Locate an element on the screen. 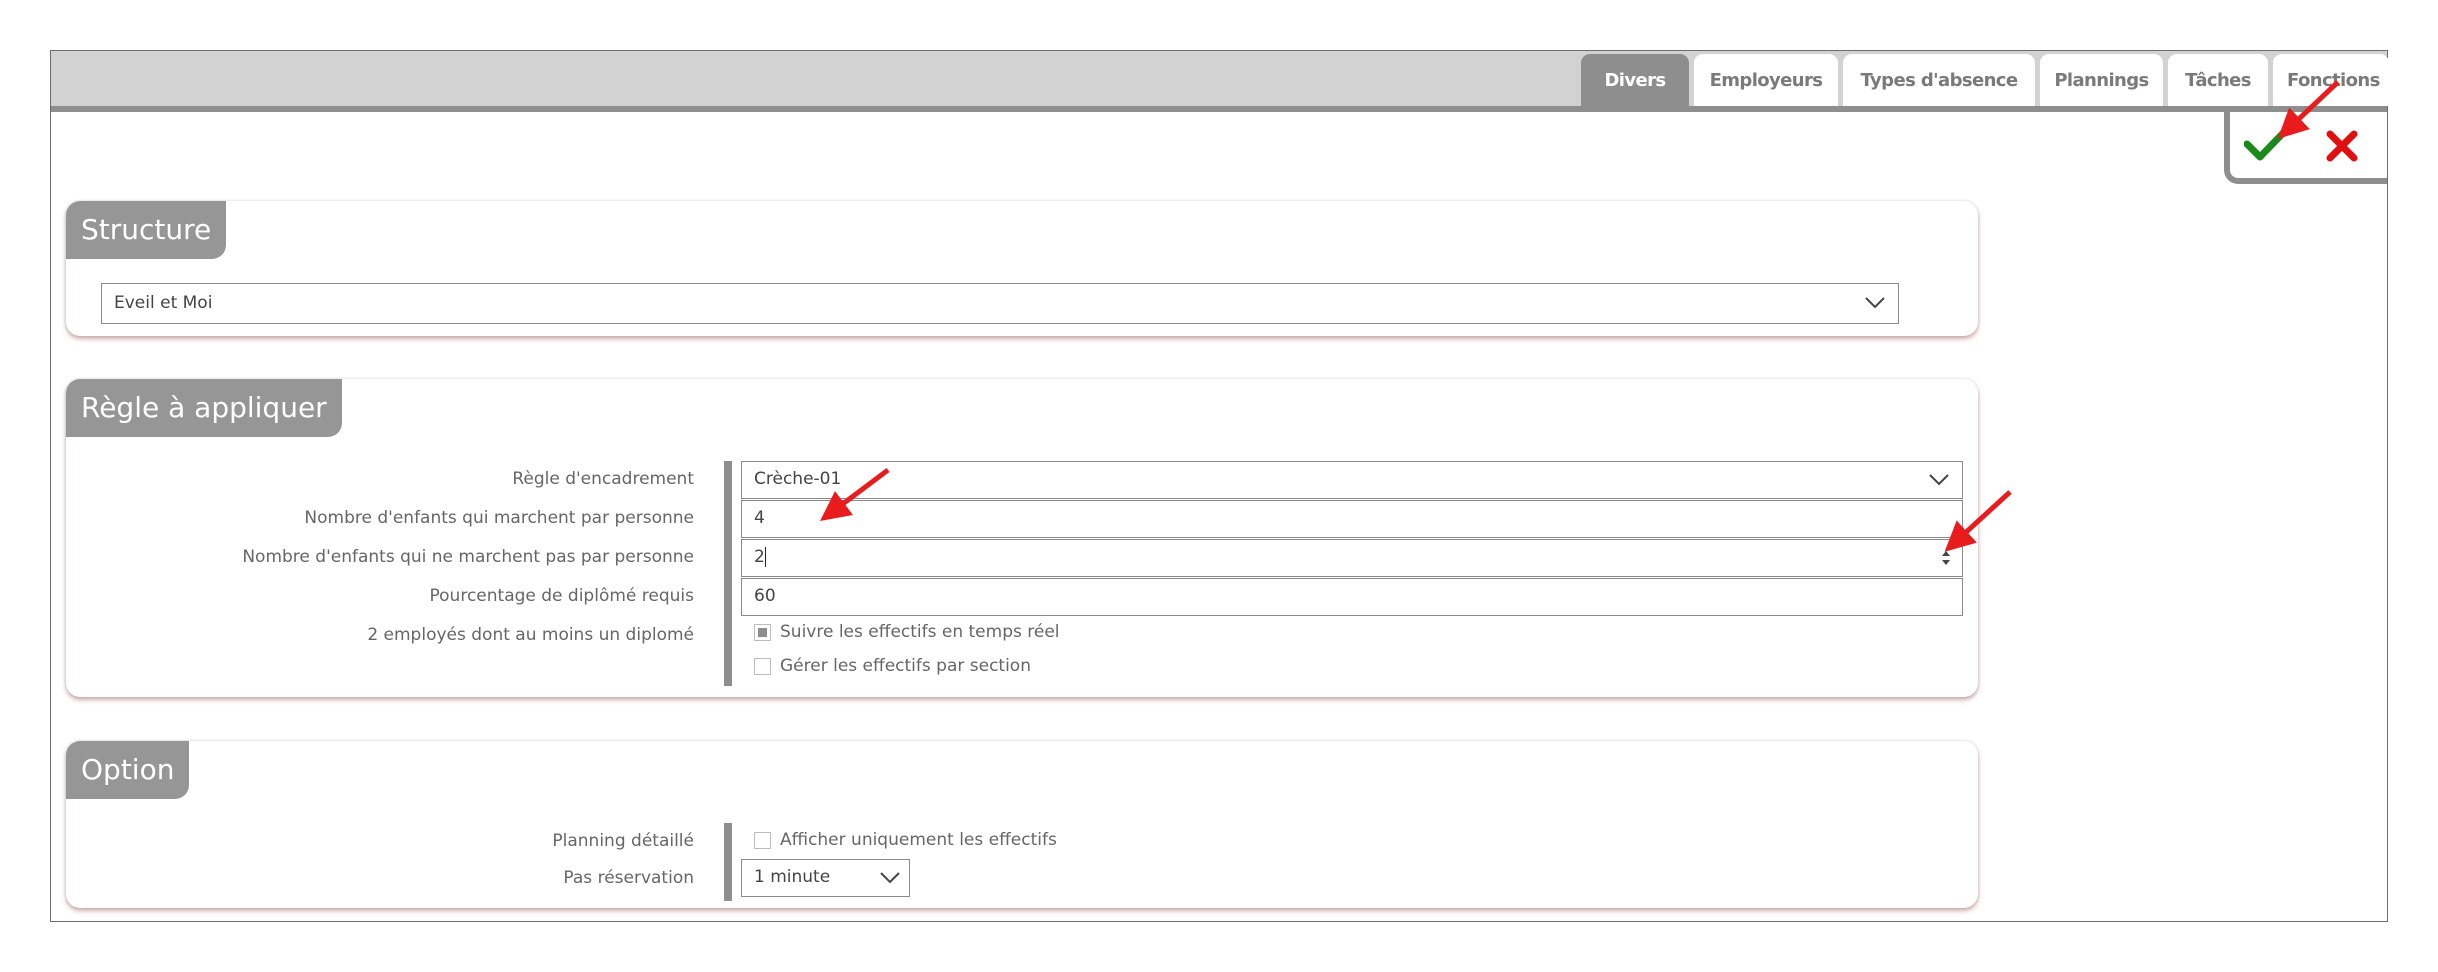 The image size is (2438, 972). regle-title: Règle à appliquer is located at coordinates (204, 408).